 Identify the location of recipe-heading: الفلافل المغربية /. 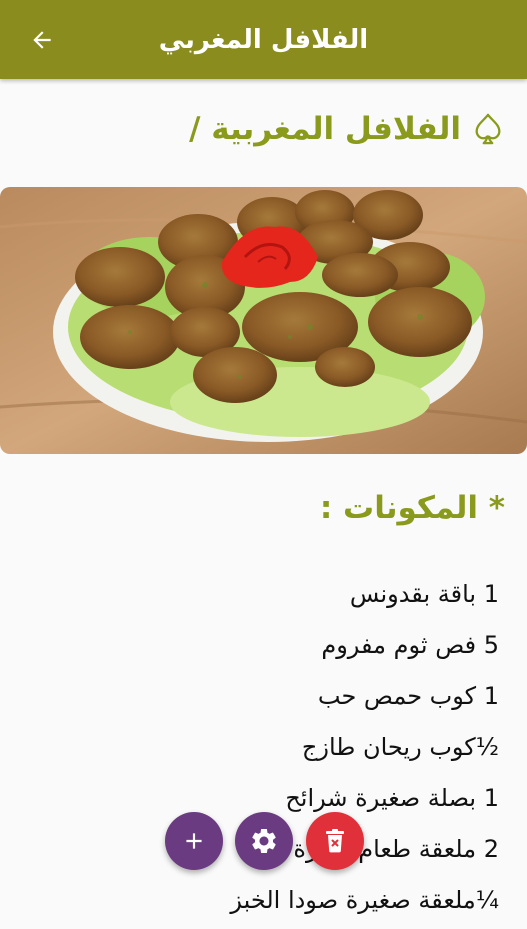
(347, 129).